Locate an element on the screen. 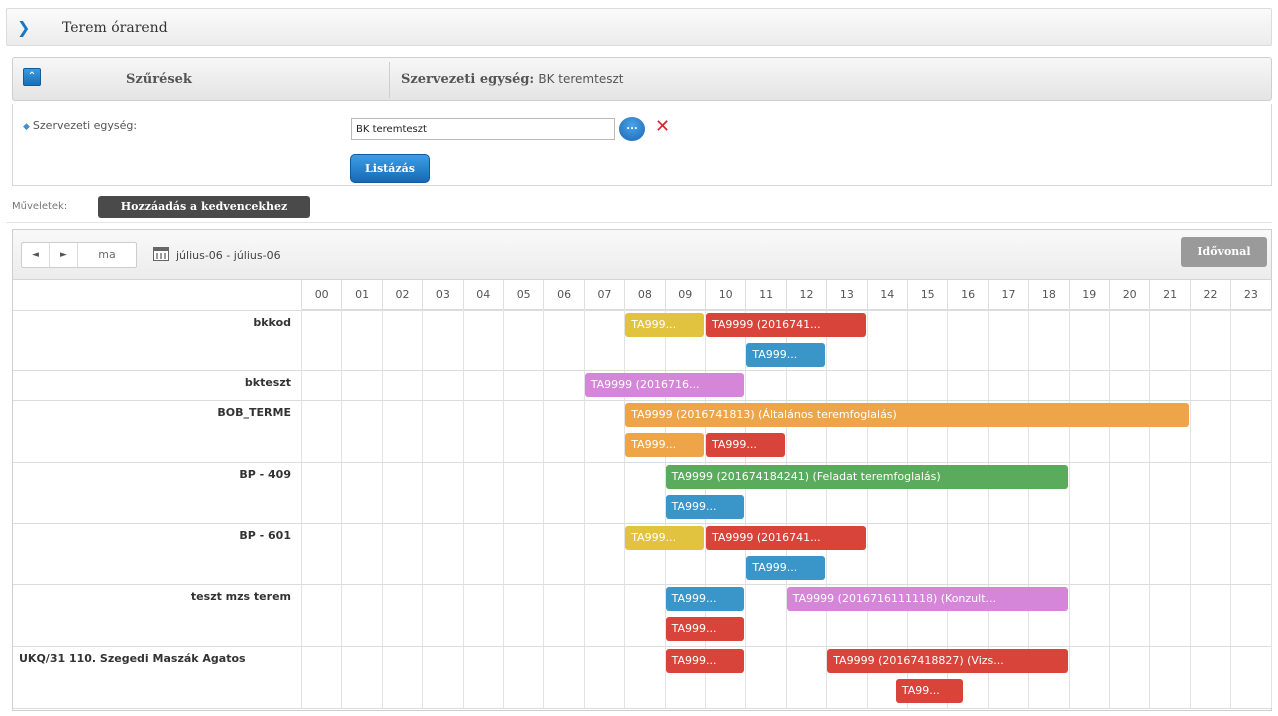 Image resolution: width=1278 pixels, height=716 pixels. add-to-favorites-button: Hozzáadás a kedvencekhez is located at coordinates (204, 207).